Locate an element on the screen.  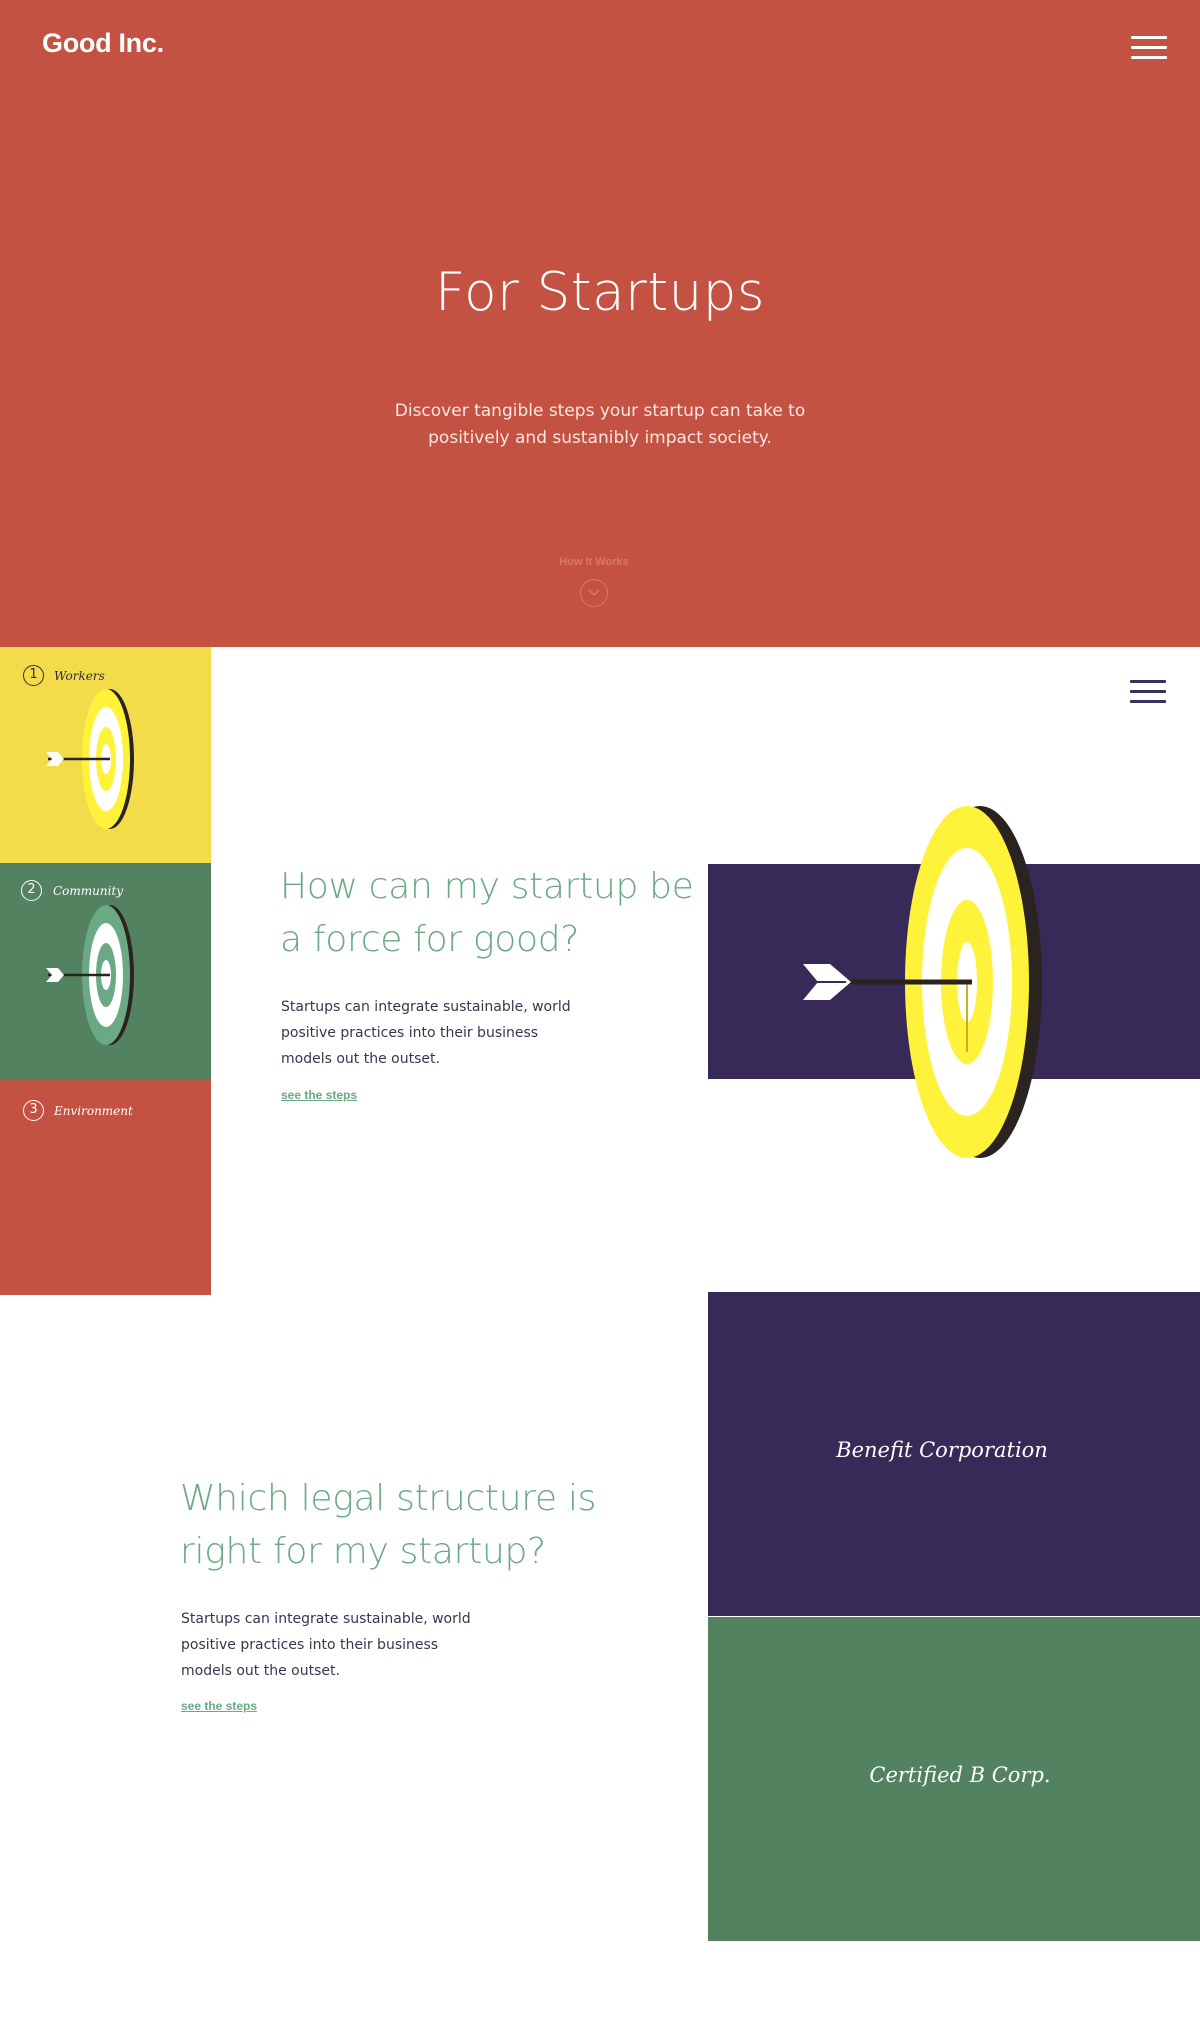
section-title: How can my startup be a force for good? is located at coordinates (487, 913).